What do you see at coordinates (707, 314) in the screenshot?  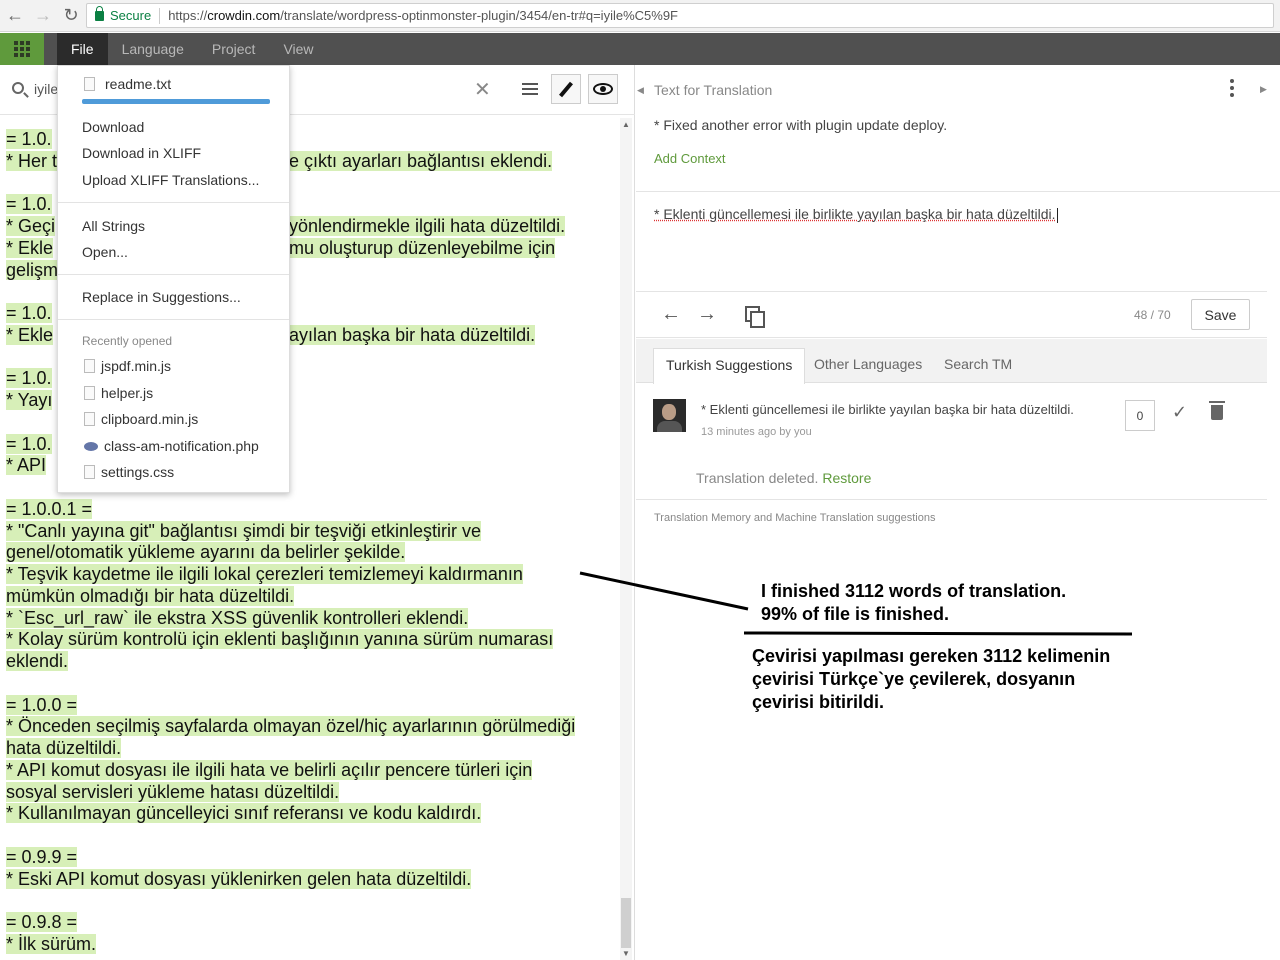 I see `next-string-icon: →` at bounding box center [707, 314].